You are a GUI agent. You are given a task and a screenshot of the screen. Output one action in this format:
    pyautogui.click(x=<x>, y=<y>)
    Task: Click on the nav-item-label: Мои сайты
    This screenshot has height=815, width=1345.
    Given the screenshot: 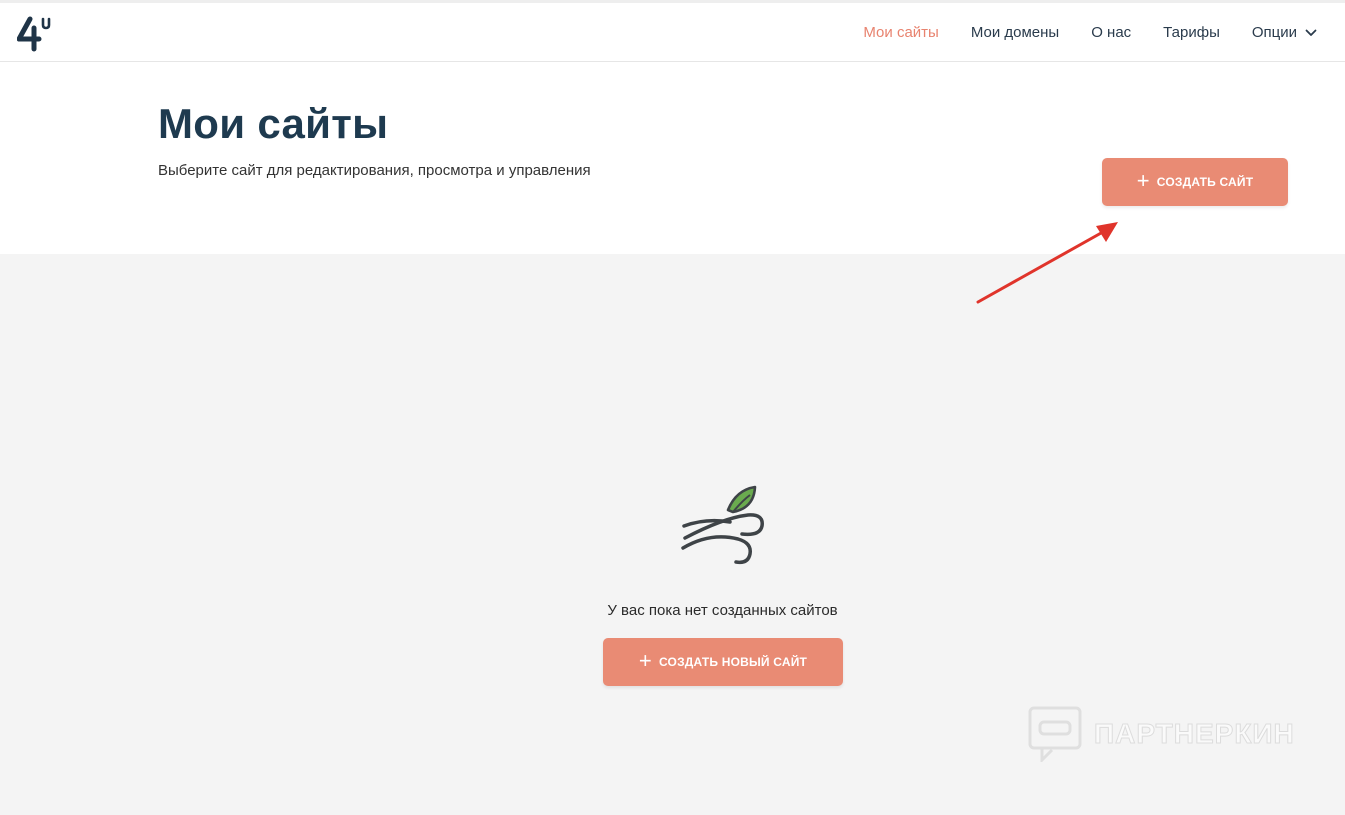 What is the action you would take?
    pyautogui.click(x=901, y=32)
    